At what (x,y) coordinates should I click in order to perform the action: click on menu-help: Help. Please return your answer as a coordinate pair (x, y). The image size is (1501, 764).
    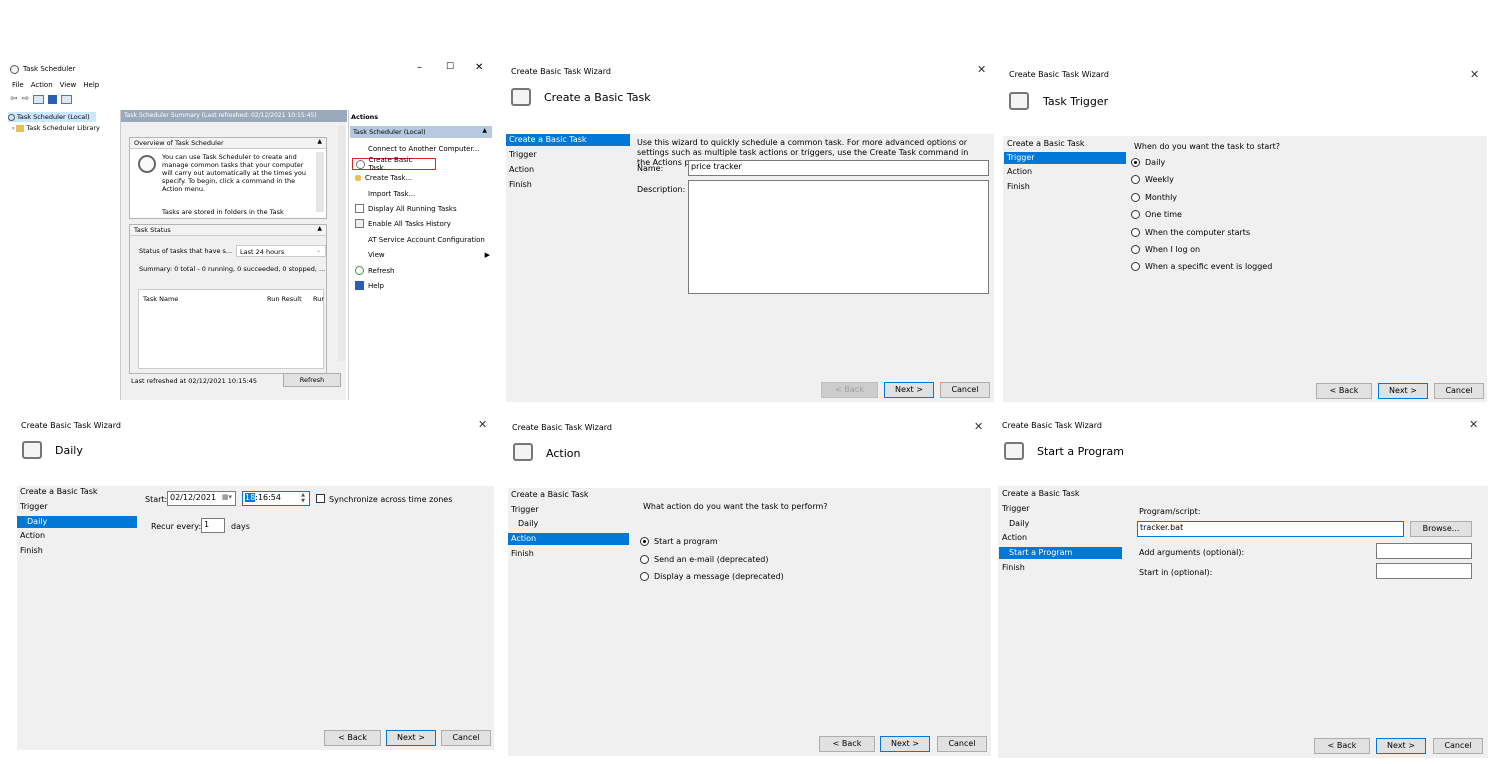
    Looking at the image, I should click on (91, 85).